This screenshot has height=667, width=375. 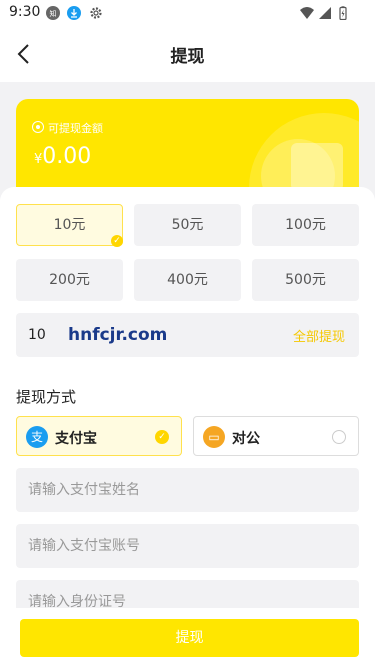 I want to click on method-option-alipay: 支 支付宝 ✓, so click(x=99, y=436).